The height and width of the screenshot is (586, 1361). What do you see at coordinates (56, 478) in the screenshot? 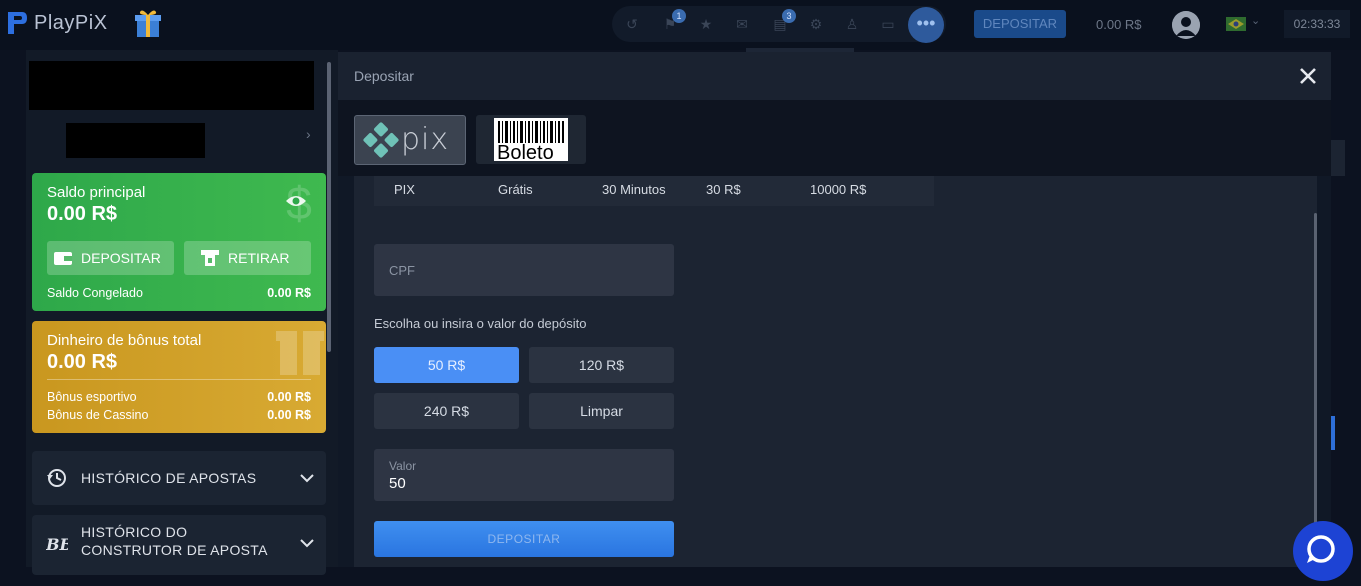
I see `history-icon` at bounding box center [56, 478].